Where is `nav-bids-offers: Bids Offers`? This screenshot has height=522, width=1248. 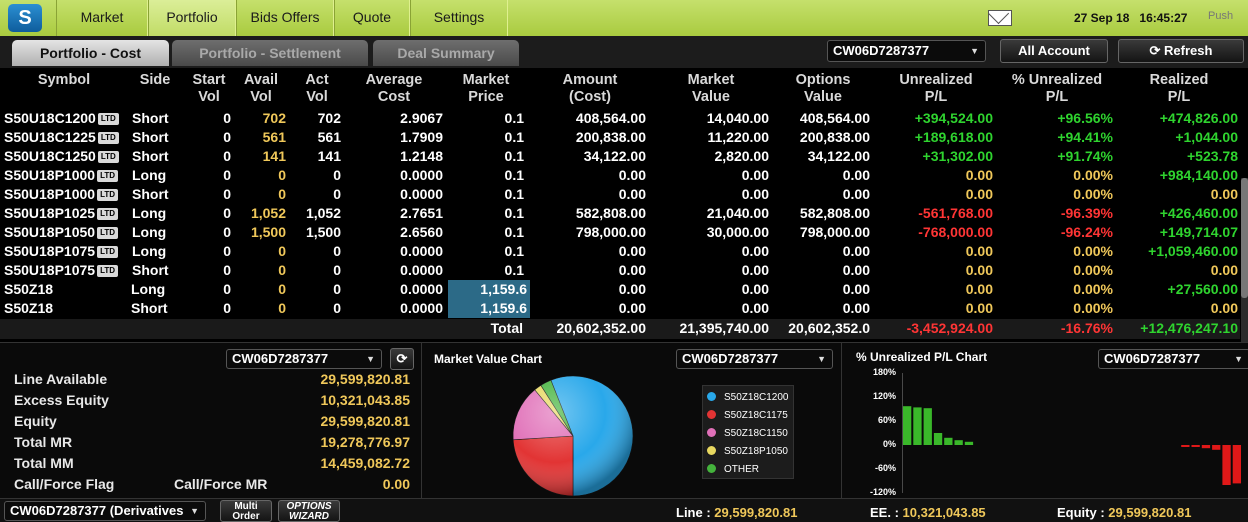
nav-bids-offers: Bids Offers is located at coordinates (285, 18).